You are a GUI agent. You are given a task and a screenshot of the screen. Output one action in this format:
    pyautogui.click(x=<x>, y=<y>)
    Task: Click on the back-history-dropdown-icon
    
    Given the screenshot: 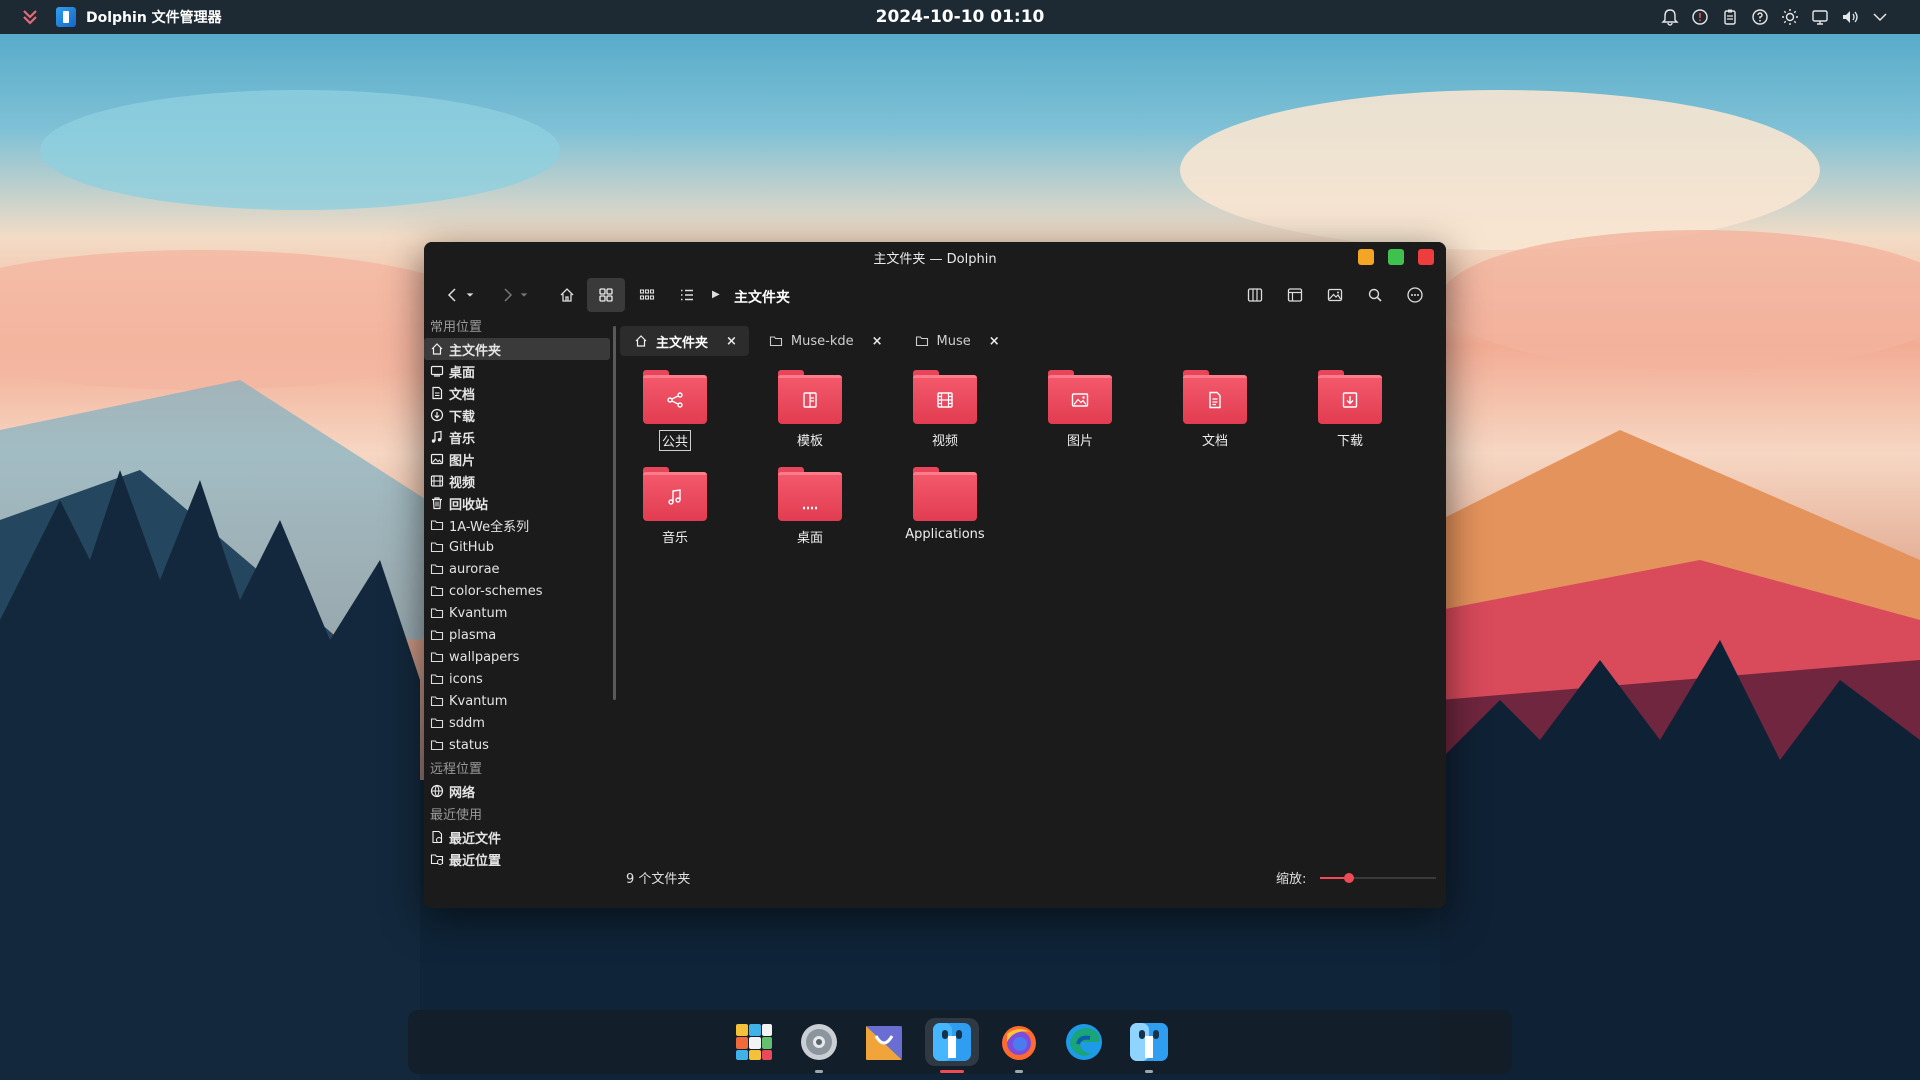 What is the action you would take?
    pyautogui.click(x=470, y=295)
    